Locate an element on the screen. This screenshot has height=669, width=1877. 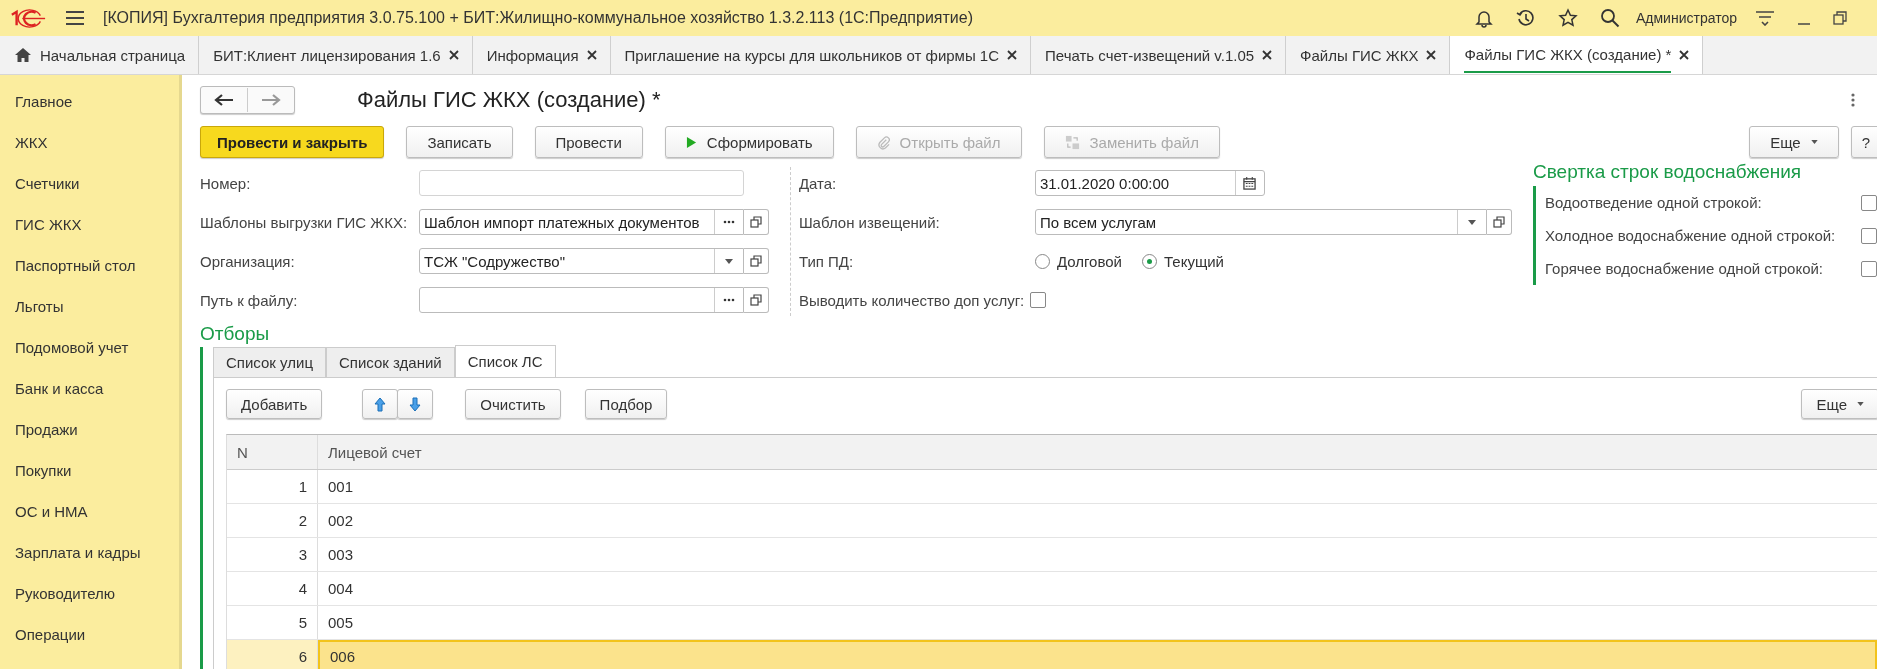
table-cell-text: 002 is located at coordinates (341, 521).